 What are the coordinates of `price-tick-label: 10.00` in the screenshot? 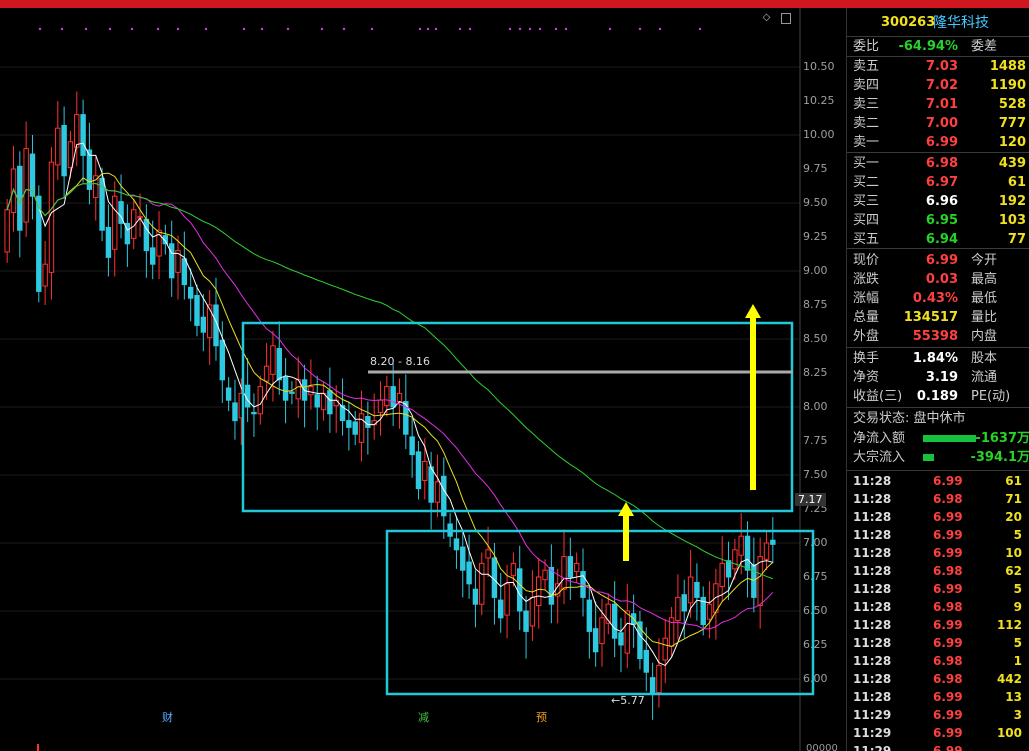 It's located at (819, 134).